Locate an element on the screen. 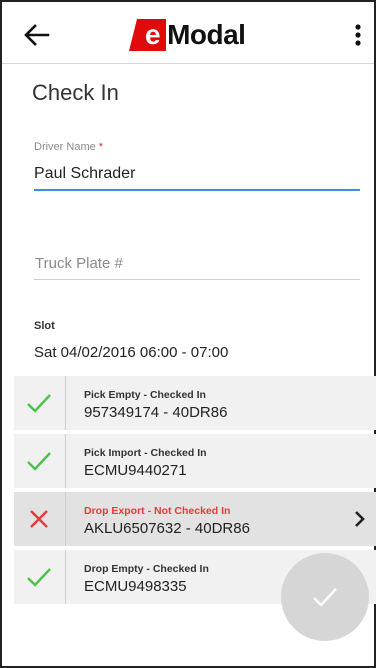 Image resolution: width=376 pixels, height=668 pixels. move-title: Drop Empty - Checked In is located at coordinates (146, 569).